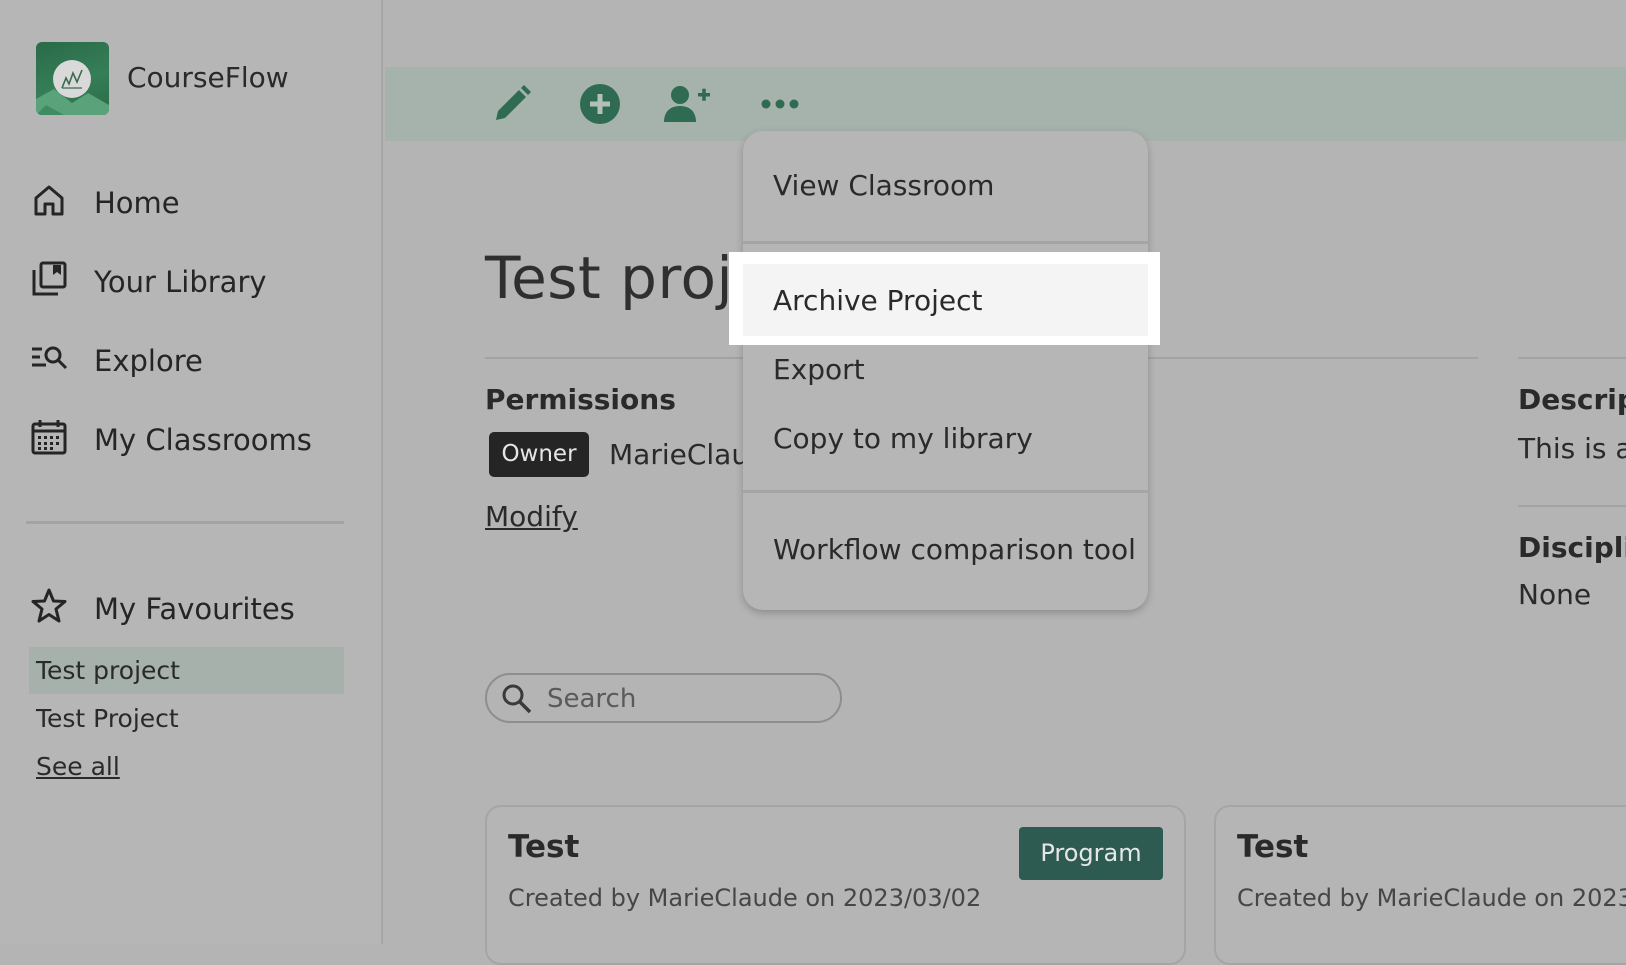 The height and width of the screenshot is (965, 1626). I want to click on menu-item-export: Export, so click(819, 369).